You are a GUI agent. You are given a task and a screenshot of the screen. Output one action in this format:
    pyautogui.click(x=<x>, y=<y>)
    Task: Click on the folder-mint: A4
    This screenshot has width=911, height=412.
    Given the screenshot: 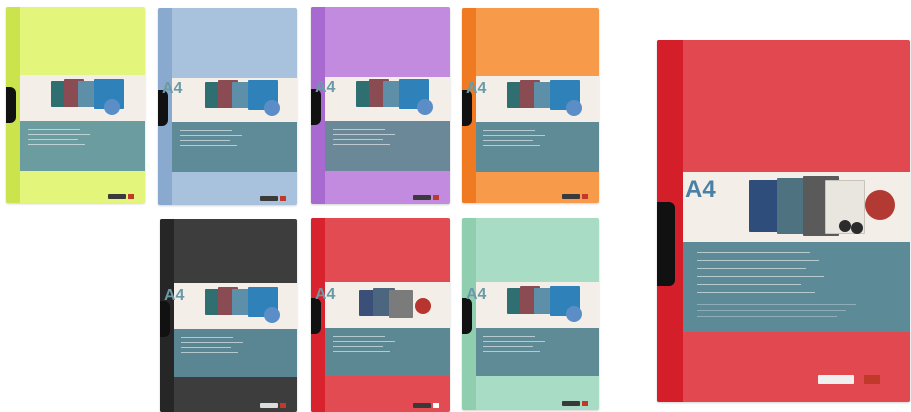 What is the action you would take?
    pyautogui.click(x=530, y=314)
    